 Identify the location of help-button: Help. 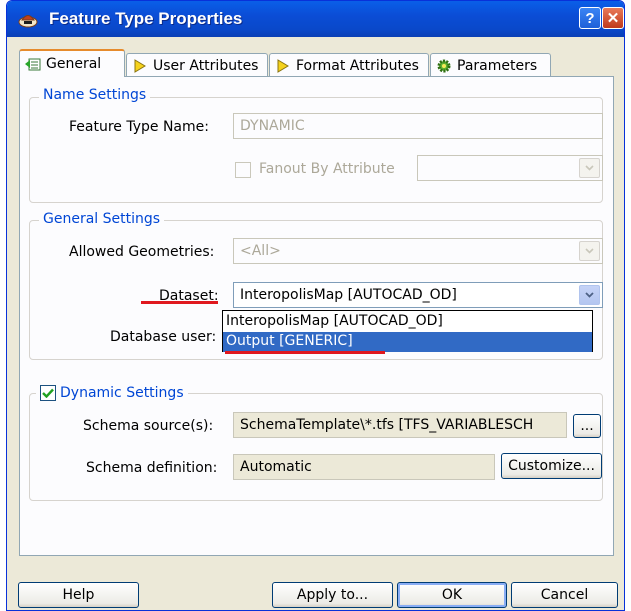
(78, 595).